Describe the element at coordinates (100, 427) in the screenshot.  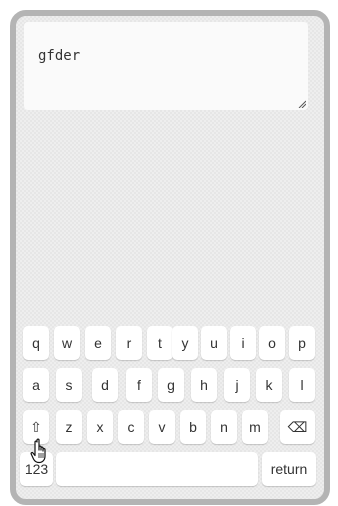
I see `key-x: x` at that location.